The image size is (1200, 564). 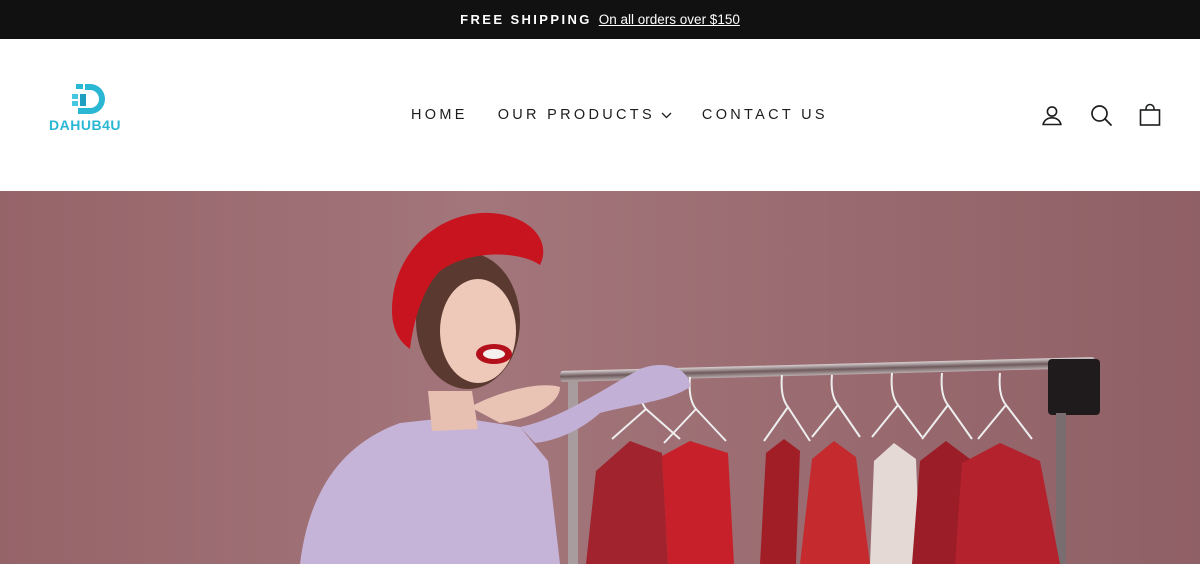 I want to click on nav-item-contact-us: CONTACT US, so click(x=765, y=115).